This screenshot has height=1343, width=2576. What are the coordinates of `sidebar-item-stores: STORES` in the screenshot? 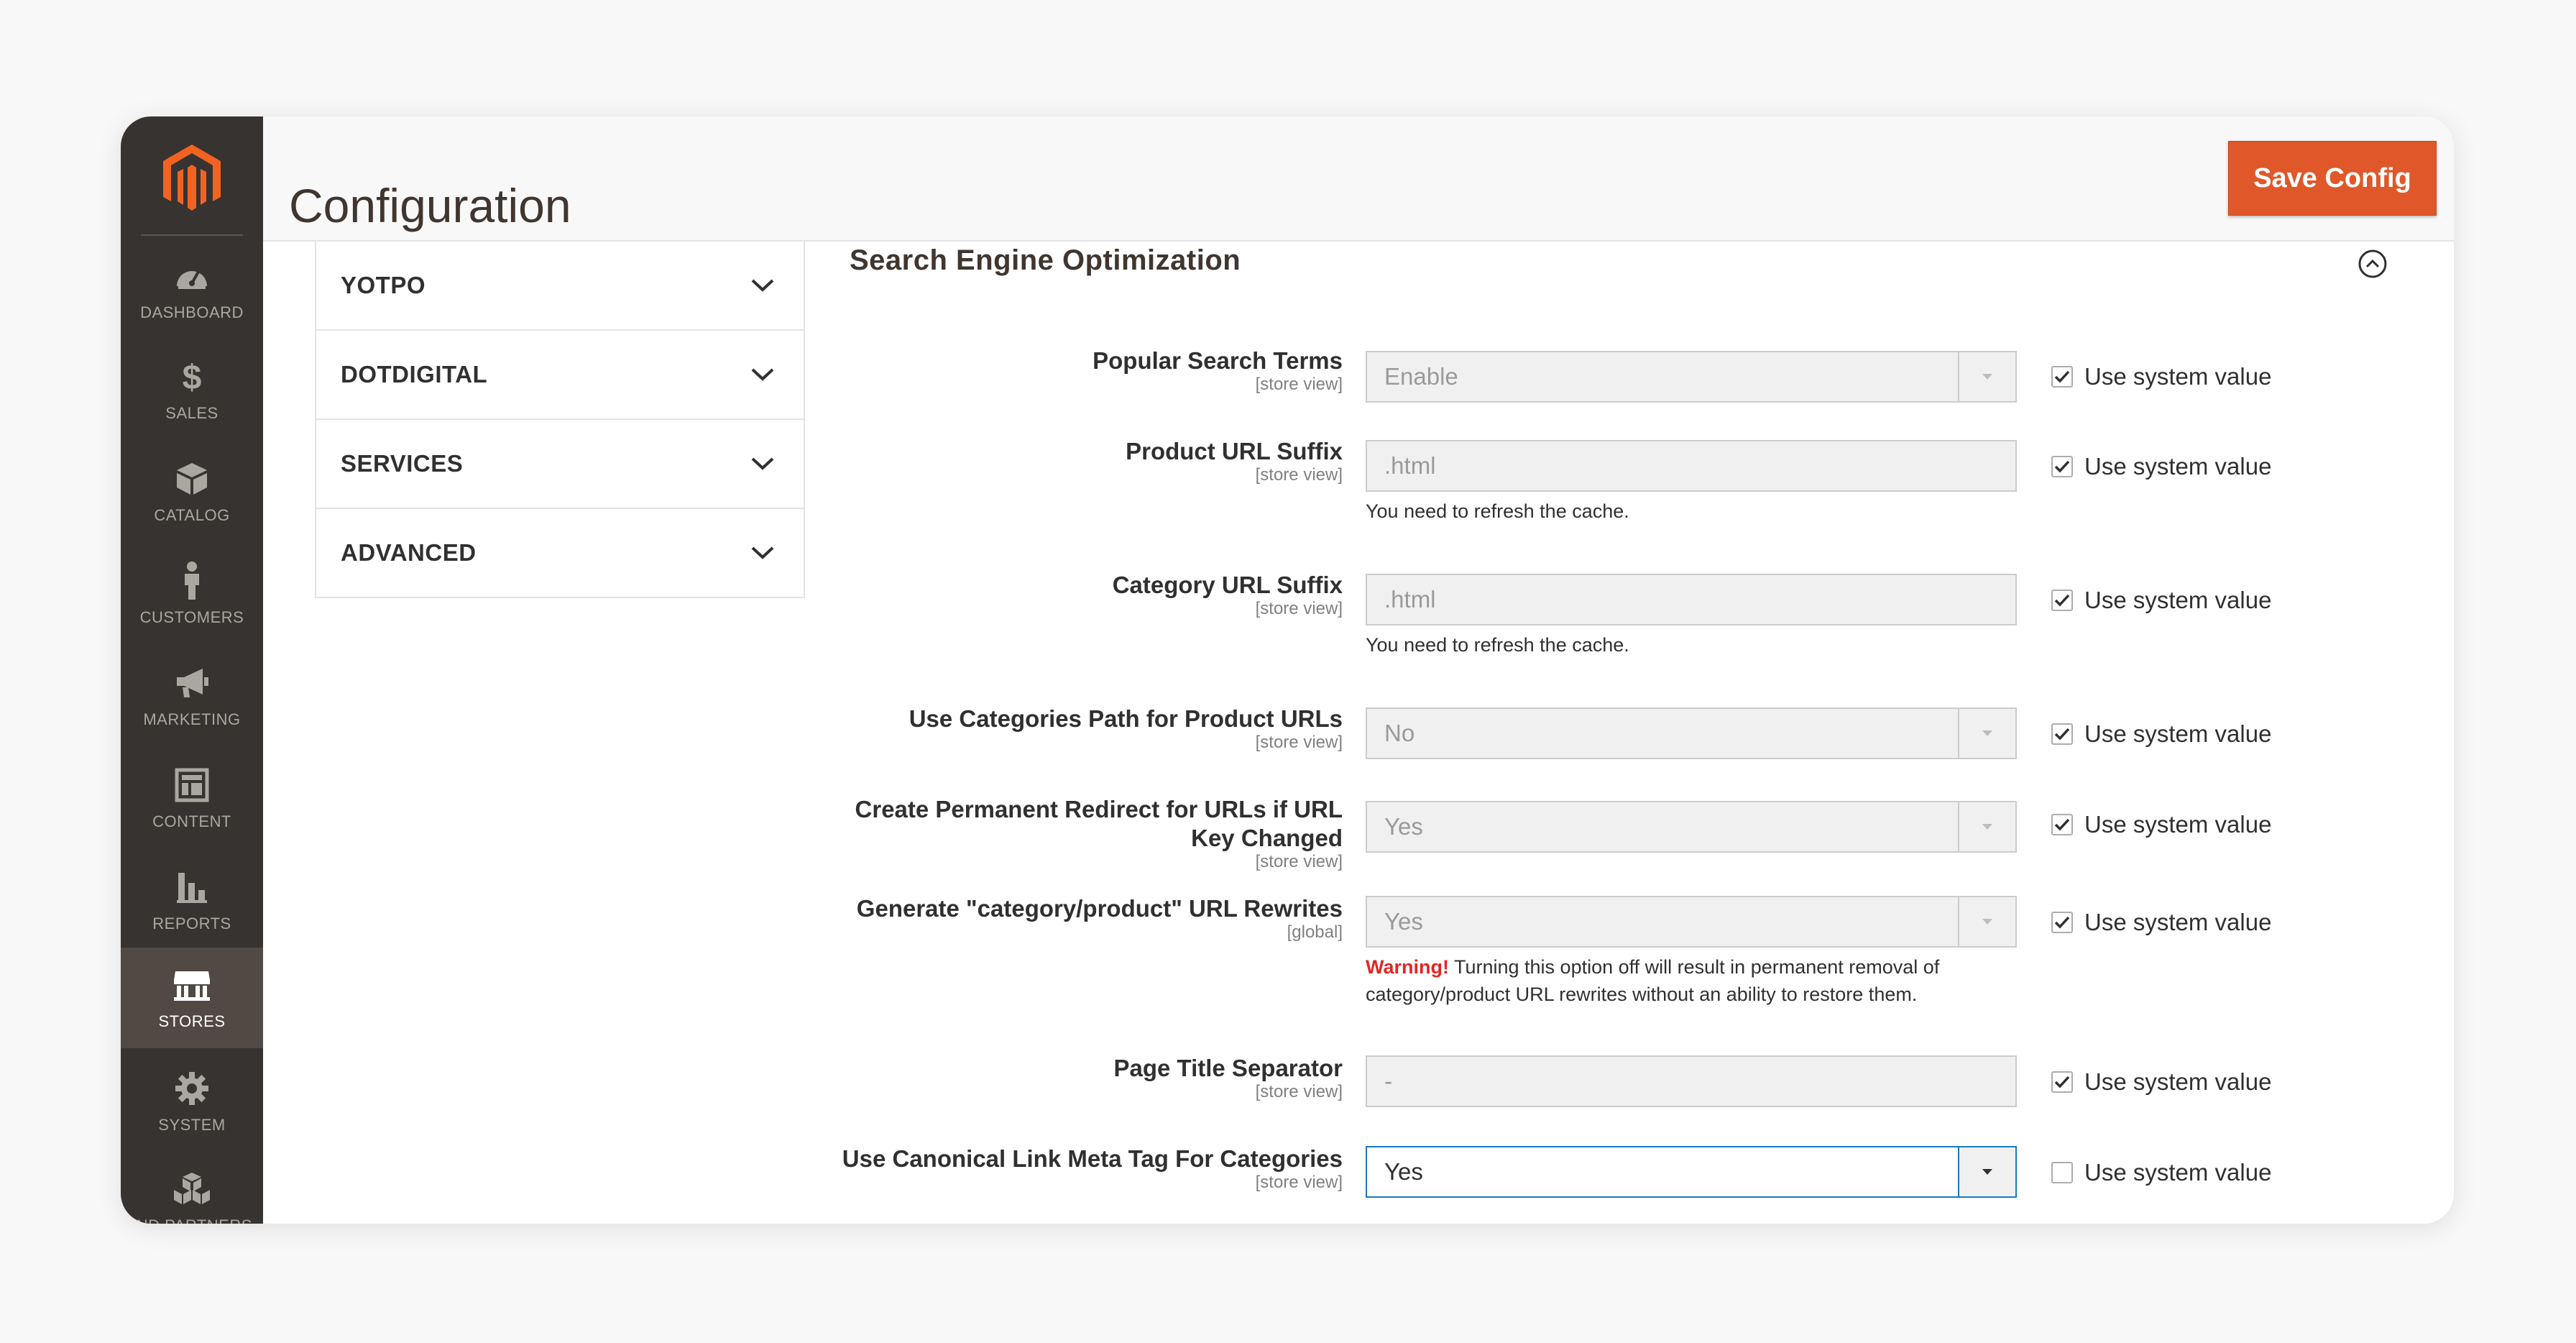 It's located at (192, 998).